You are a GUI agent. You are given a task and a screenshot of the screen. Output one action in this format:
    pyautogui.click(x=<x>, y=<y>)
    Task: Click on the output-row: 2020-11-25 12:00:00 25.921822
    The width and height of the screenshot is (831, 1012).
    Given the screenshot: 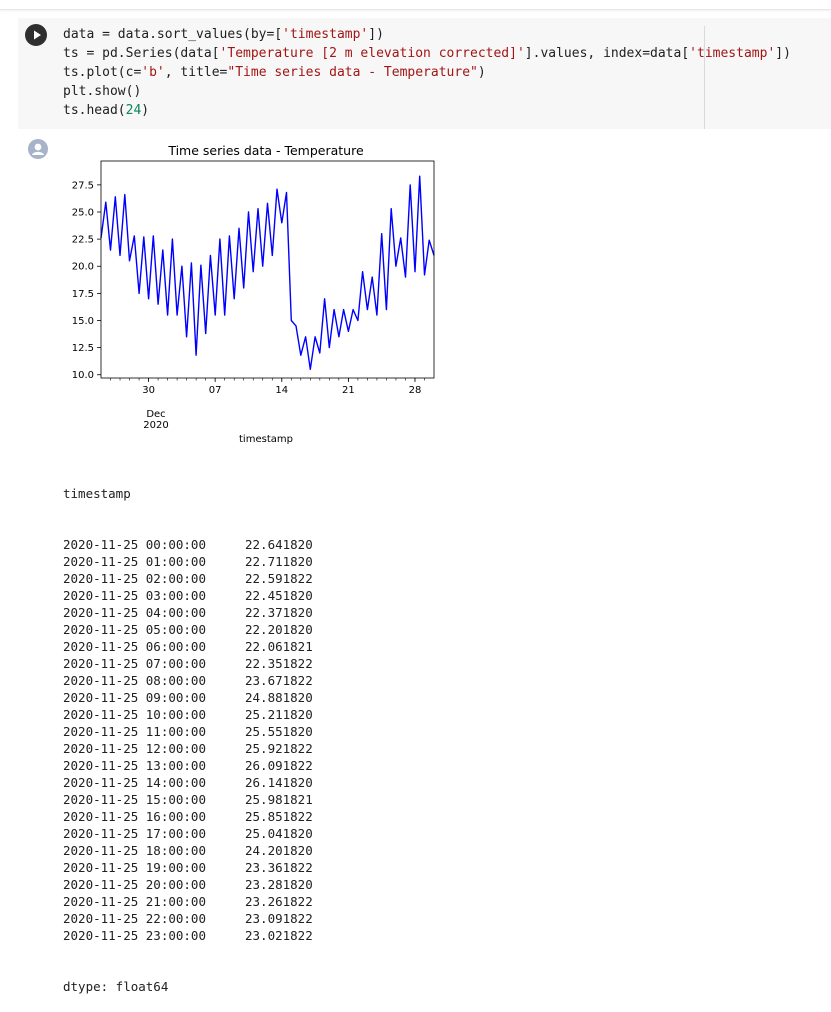 What is the action you would take?
    pyautogui.click(x=188, y=748)
    